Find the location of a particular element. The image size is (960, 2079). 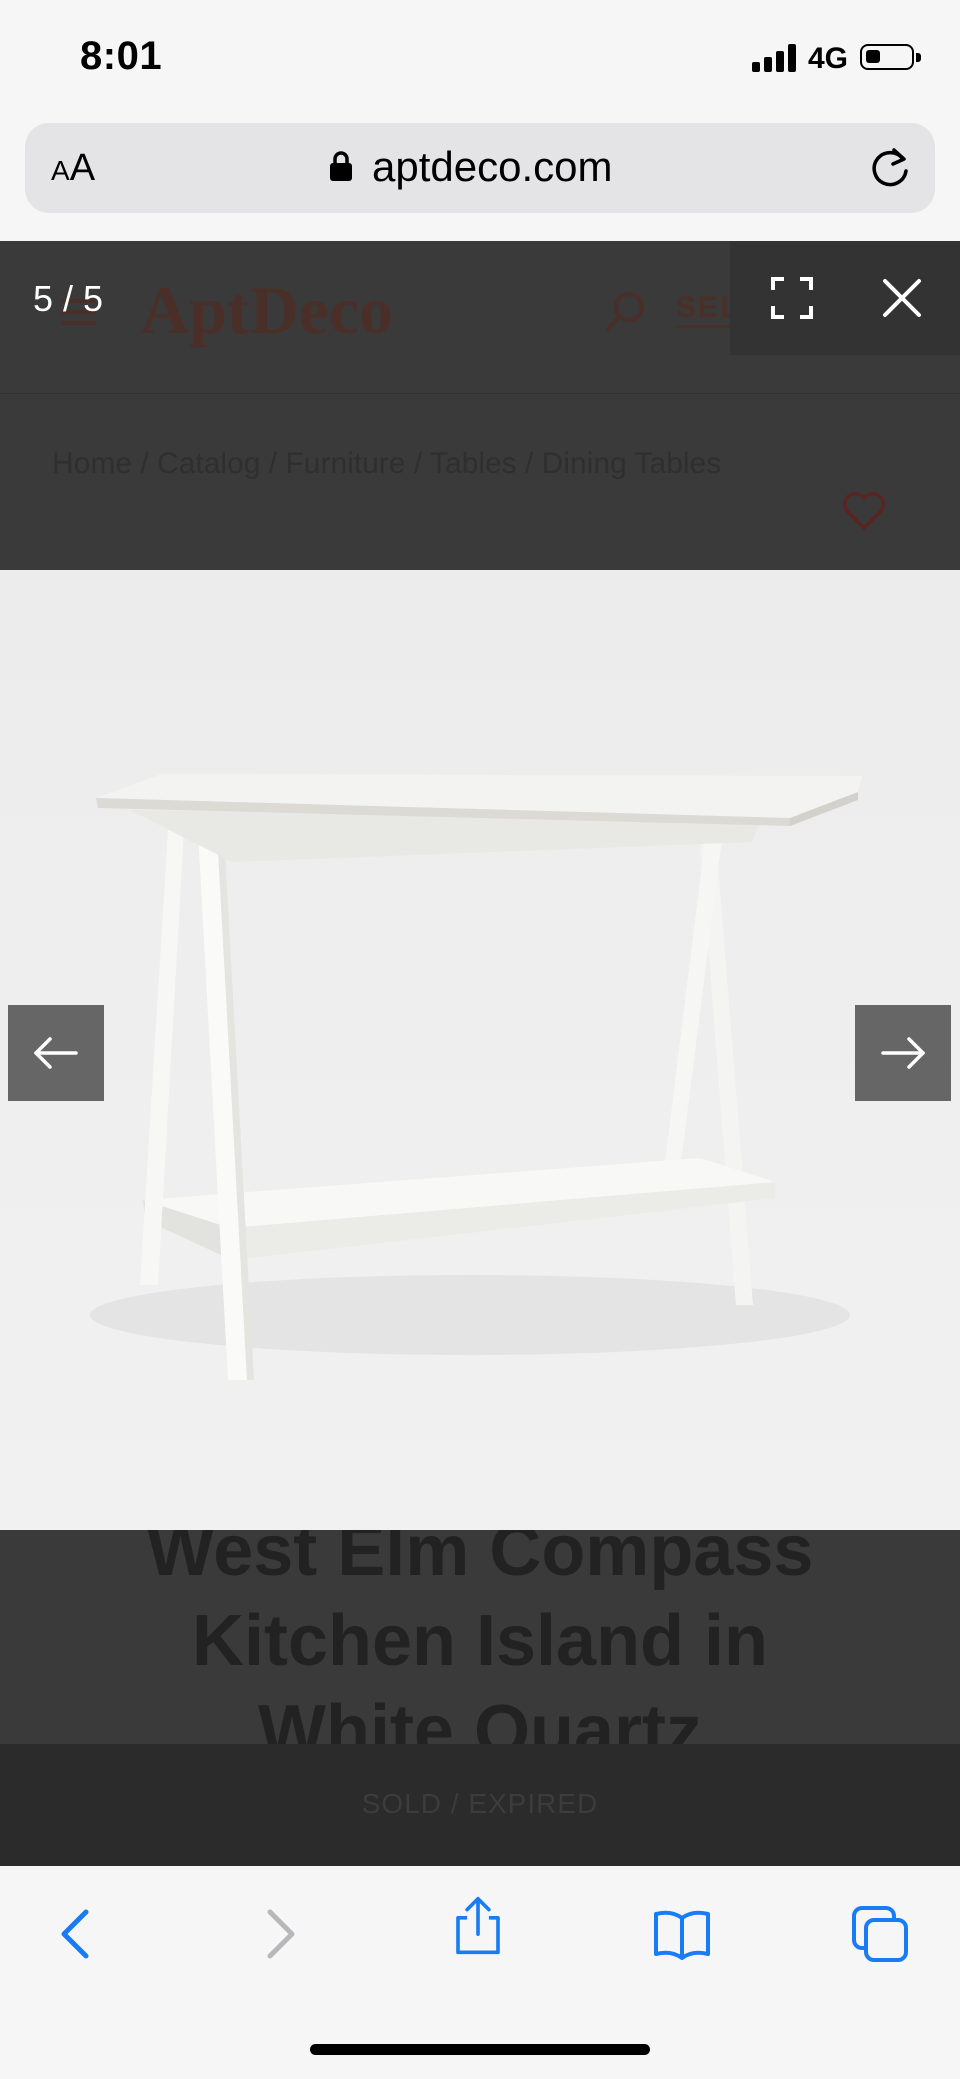

lock-icon is located at coordinates (341, 166).